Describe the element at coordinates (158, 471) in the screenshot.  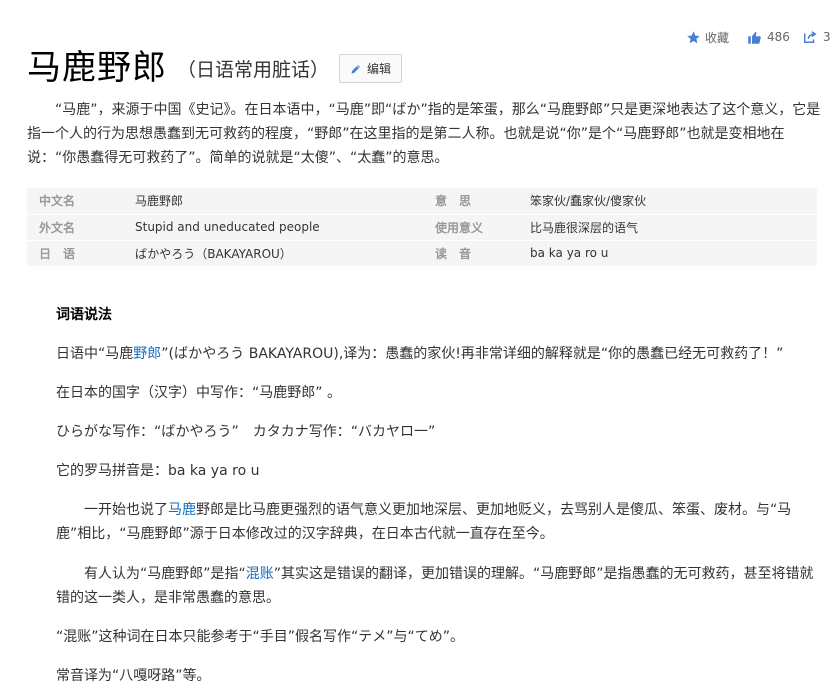
I see `paragraph-4: 它的罗马拼音是：ba ka ya ro u` at that location.